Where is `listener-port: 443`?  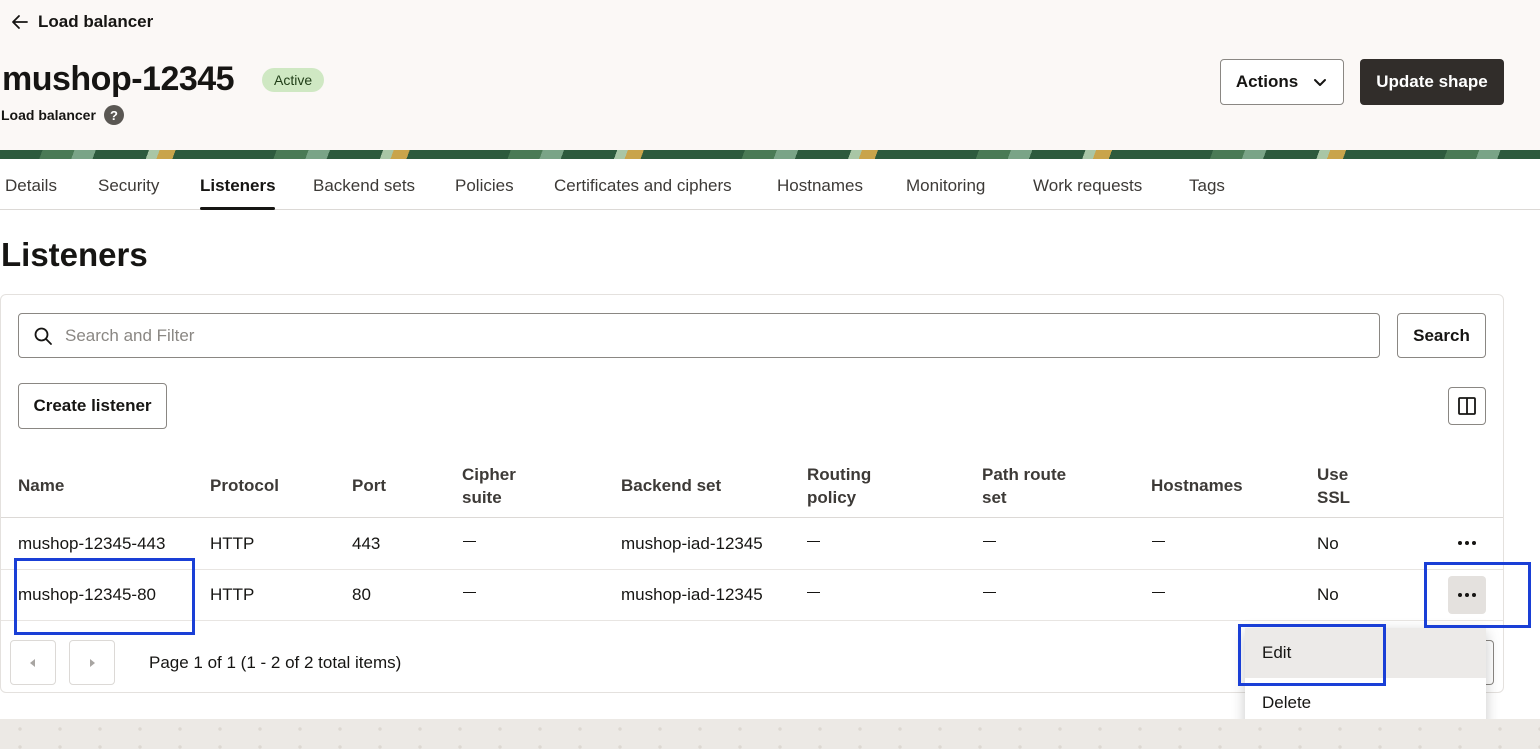 listener-port: 443 is located at coordinates (366, 543).